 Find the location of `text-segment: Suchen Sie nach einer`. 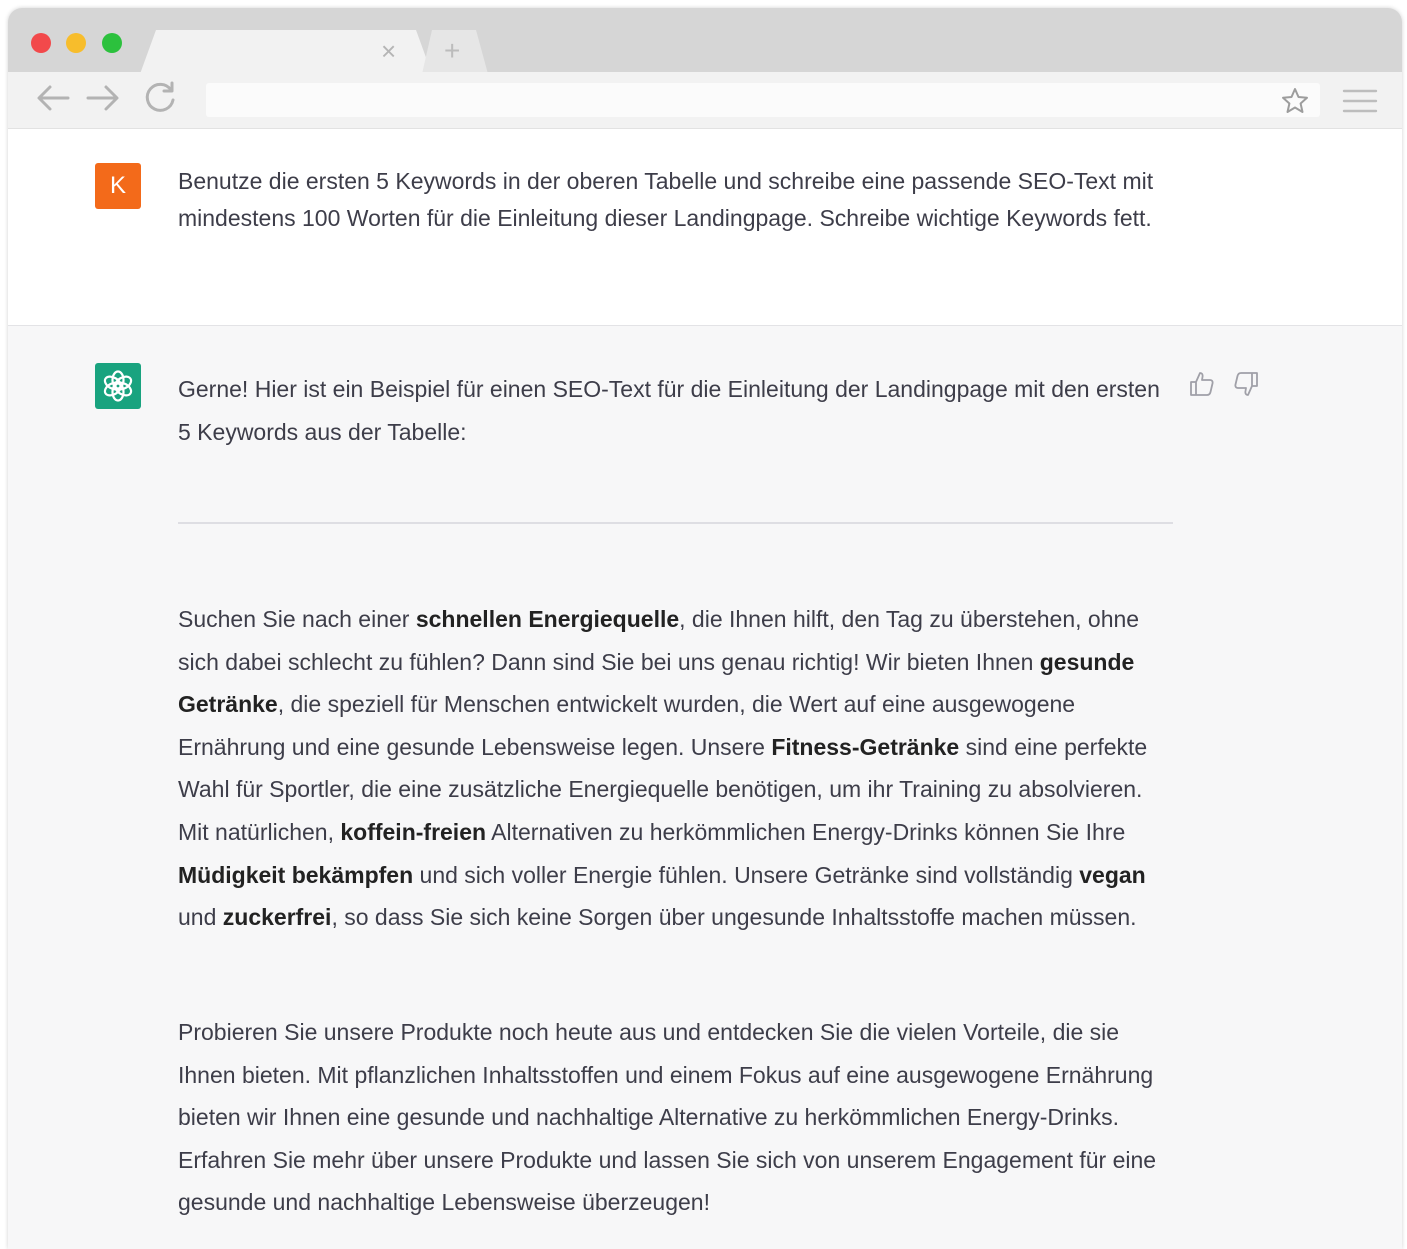

text-segment: Suchen Sie nach einer is located at coordinates (297, 619).